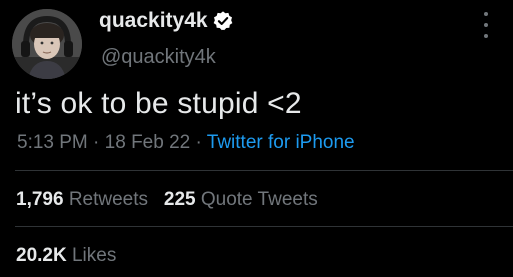 The width and height of the screenshot is (513, 277). I want to click on tweet-source-link: Twitter for iPhone, so click(281, 142).